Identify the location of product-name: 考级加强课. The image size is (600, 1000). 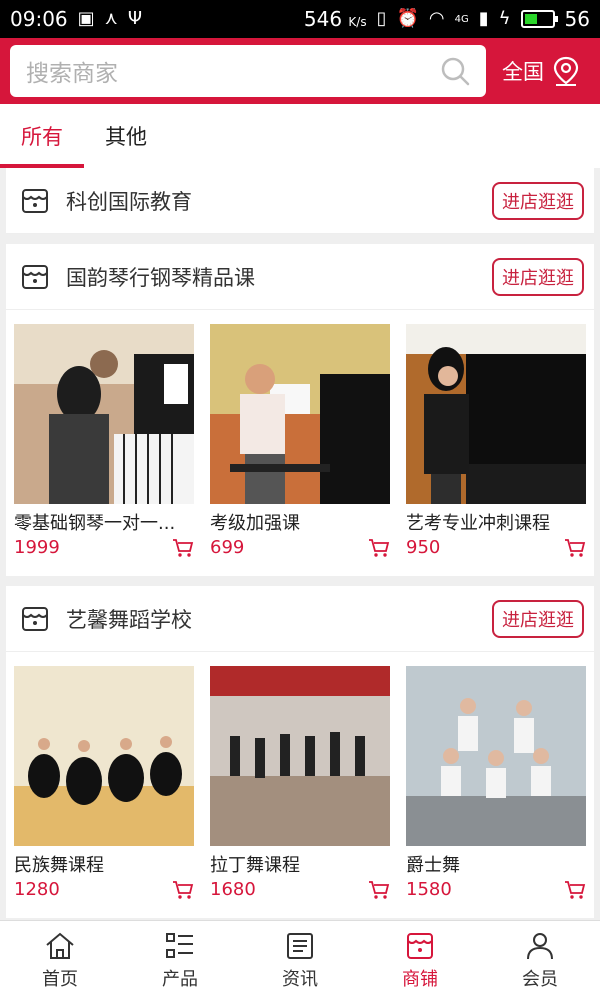
(255, 523).